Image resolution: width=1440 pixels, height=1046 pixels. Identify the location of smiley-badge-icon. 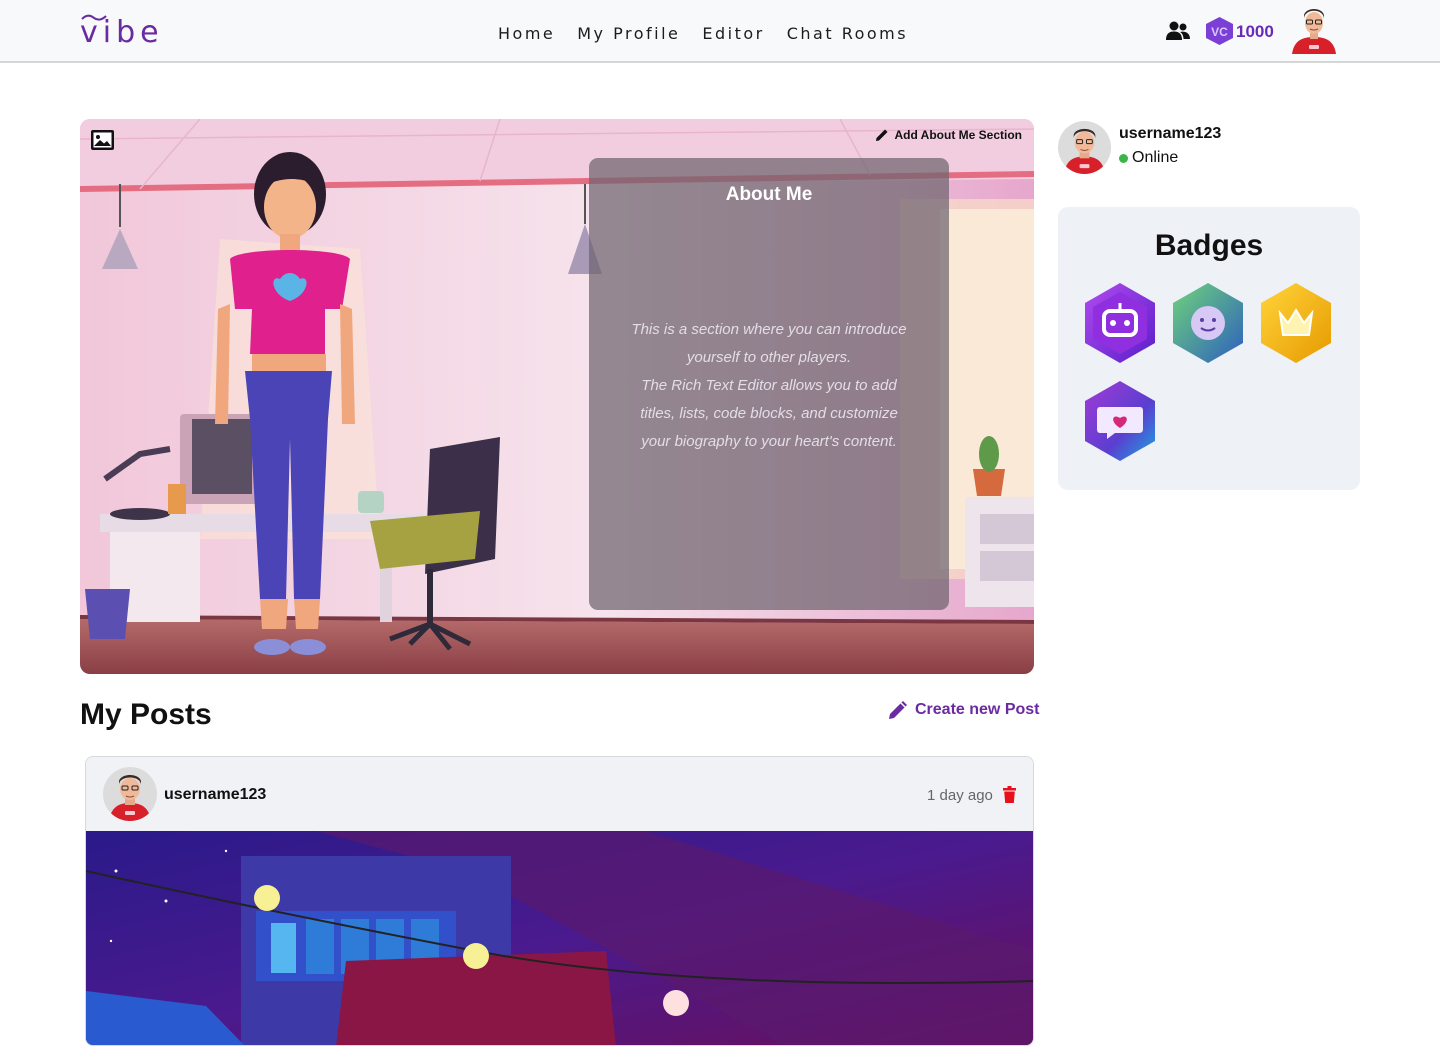
(1208, 323).